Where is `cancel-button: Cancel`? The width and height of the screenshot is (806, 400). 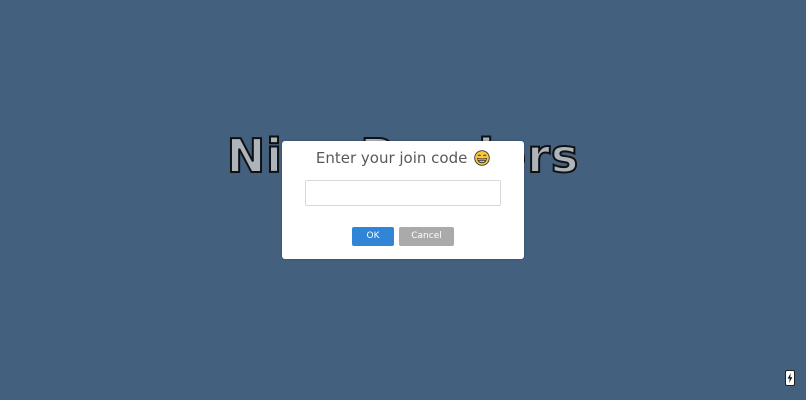
cancel-button: Cancel is located at coordinates (426, 236).